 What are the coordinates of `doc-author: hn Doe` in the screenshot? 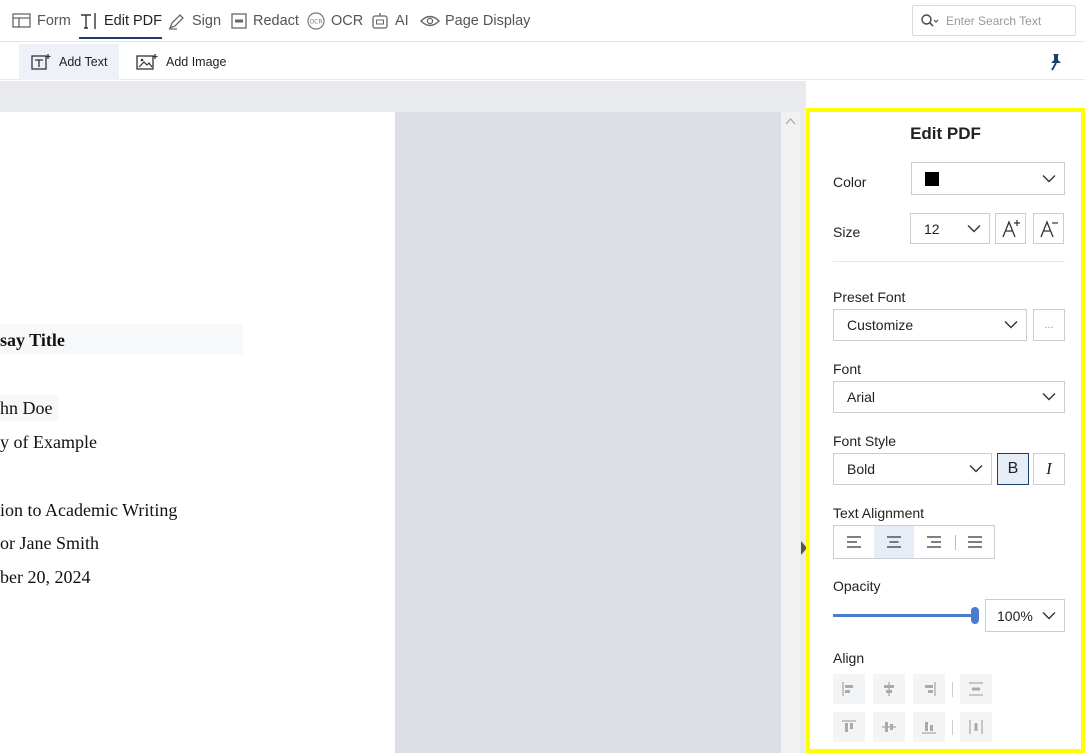 It's located at (26, 408).